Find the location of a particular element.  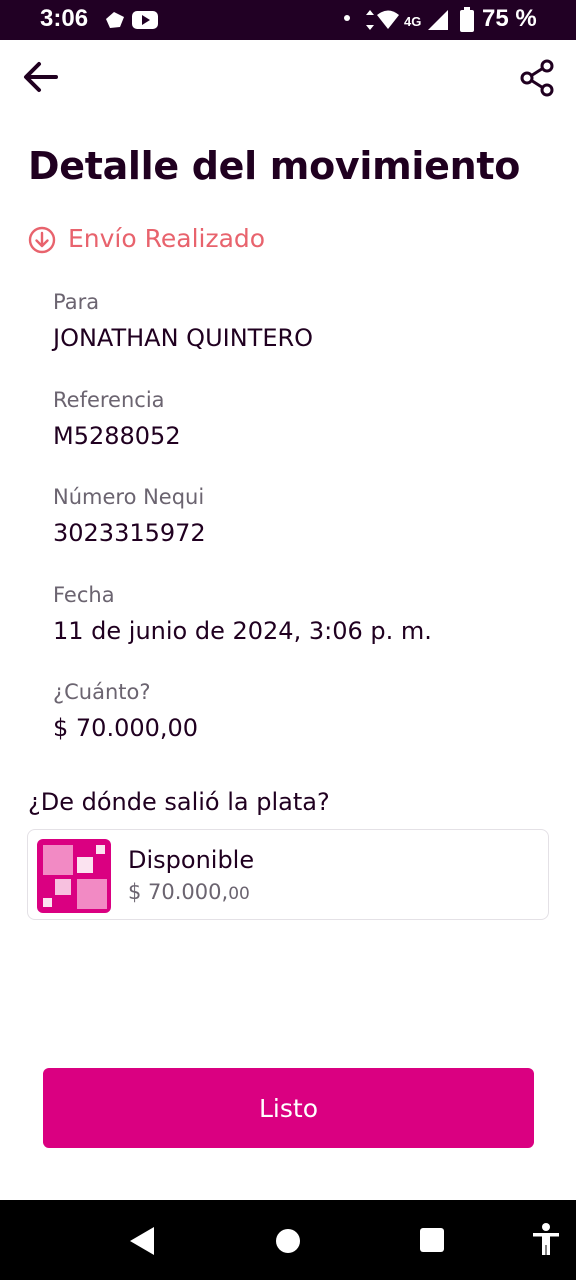

back-button is located at coordinates (41, 77).